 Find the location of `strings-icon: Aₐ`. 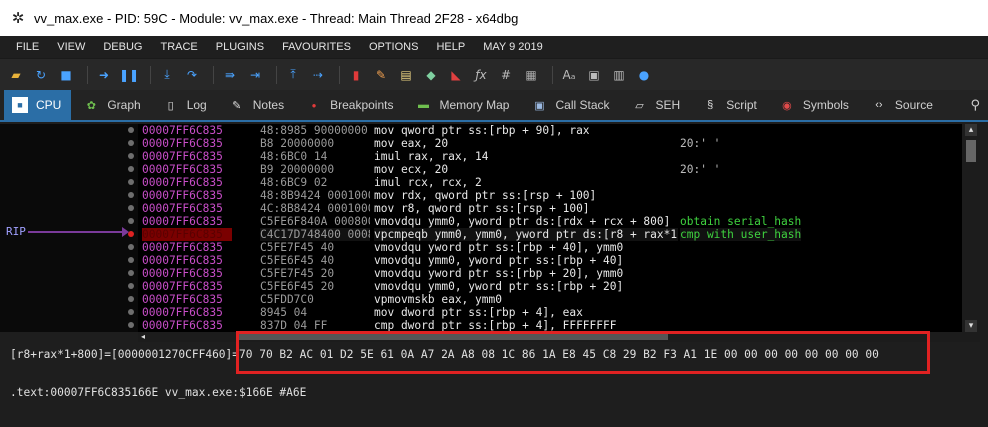

strings-icon: Aₐ is located at coordinates (569, 75).